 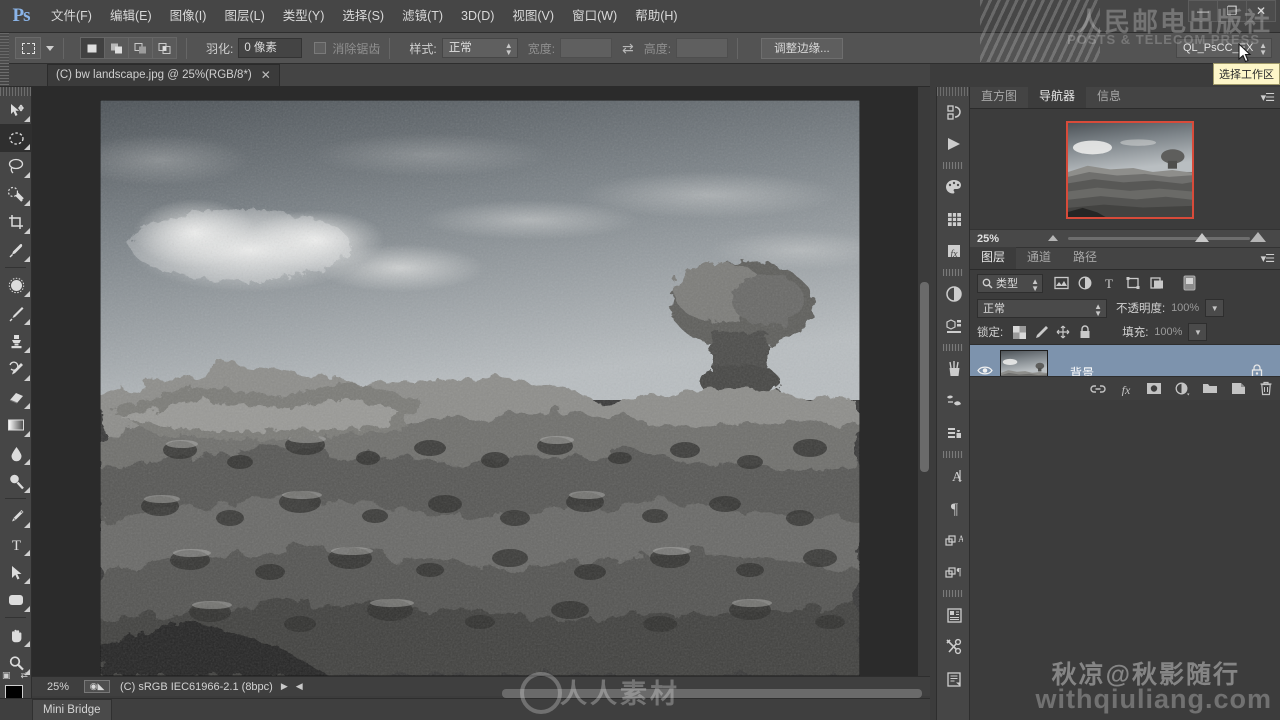 I want to click on link-layers-icon, so click(x=1098, y=389).